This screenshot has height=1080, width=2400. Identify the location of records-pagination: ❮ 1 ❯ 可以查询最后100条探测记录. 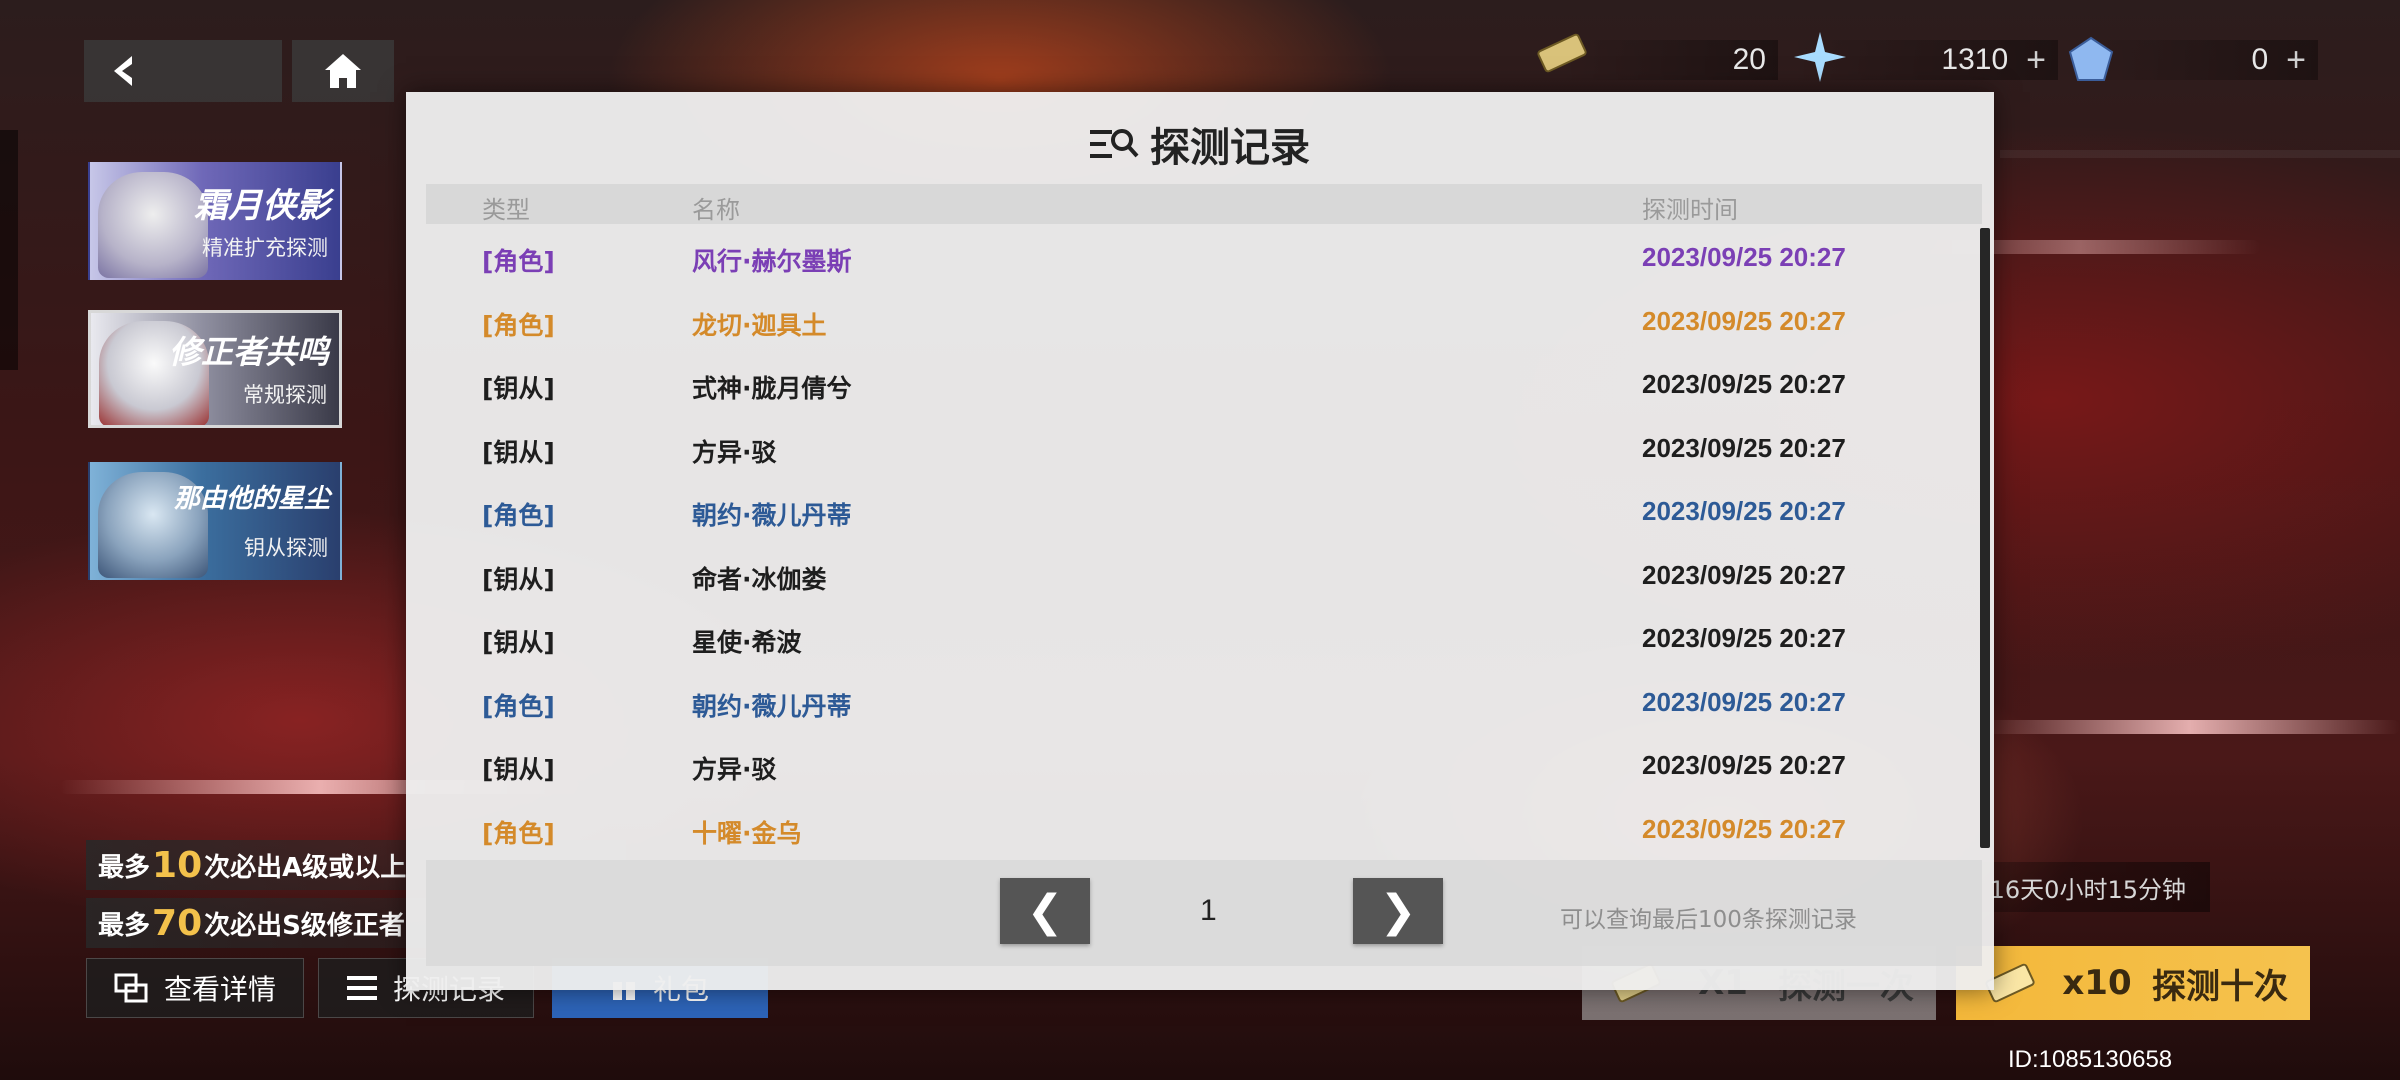
(1204, 913).